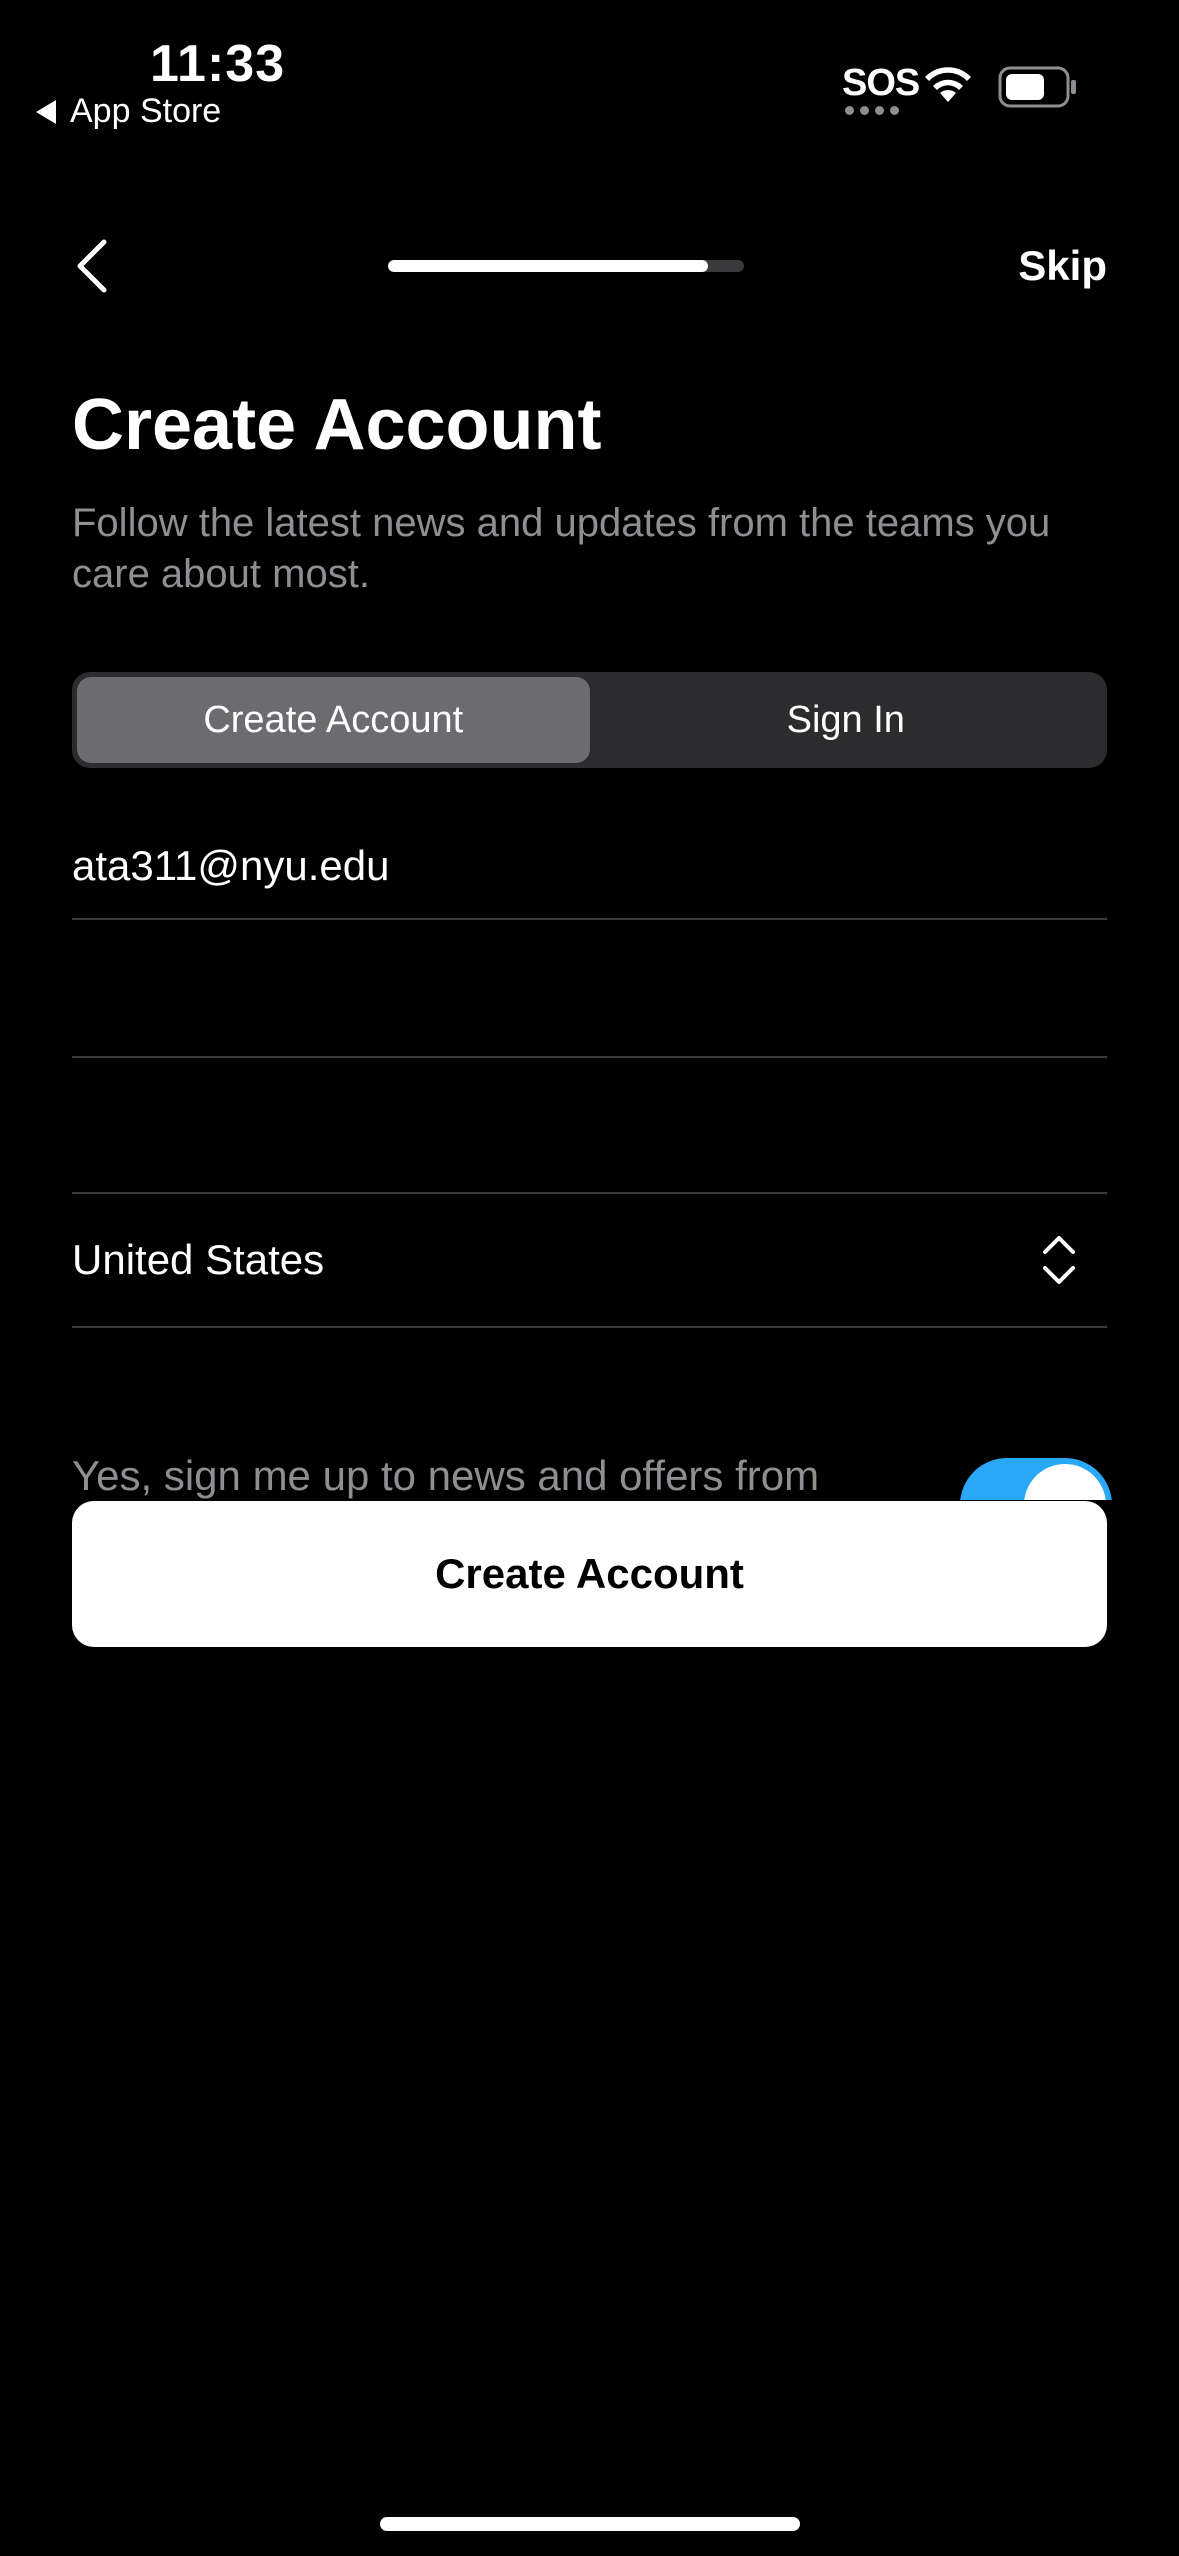 The image size is (1179, 2556). I want to click on account-mode-segmented-control: Create Account Sign In, so click(589, 720).